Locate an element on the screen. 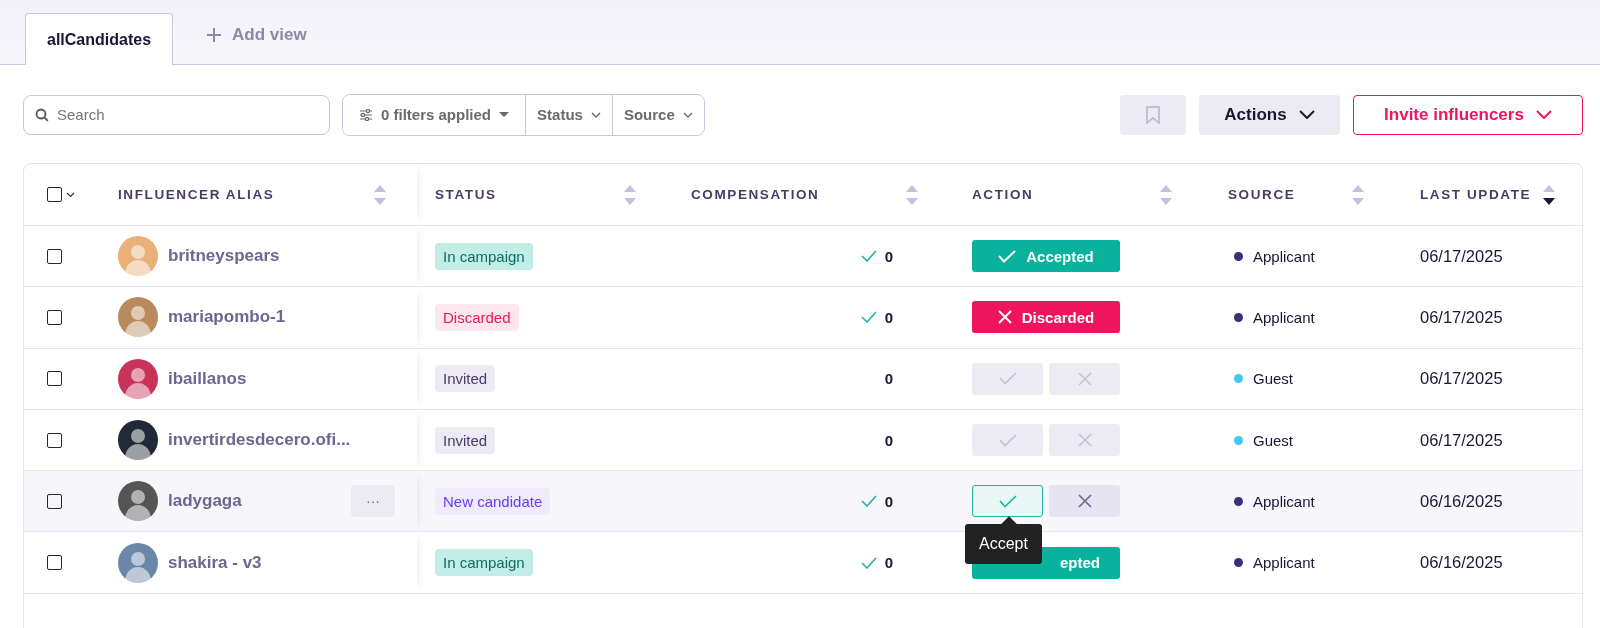 The height and width of the screenshot is (628, 1600). column-header: SOURCE is located at coordinates (1262, 194).